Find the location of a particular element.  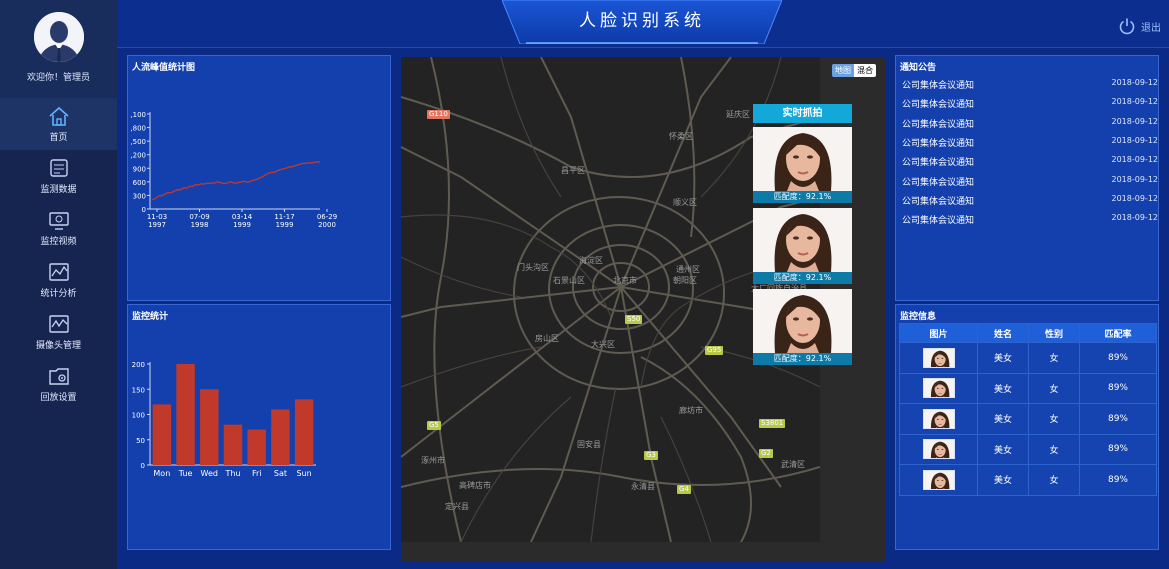

map-place-label: 房山区 is located at coordinates (547, 338).